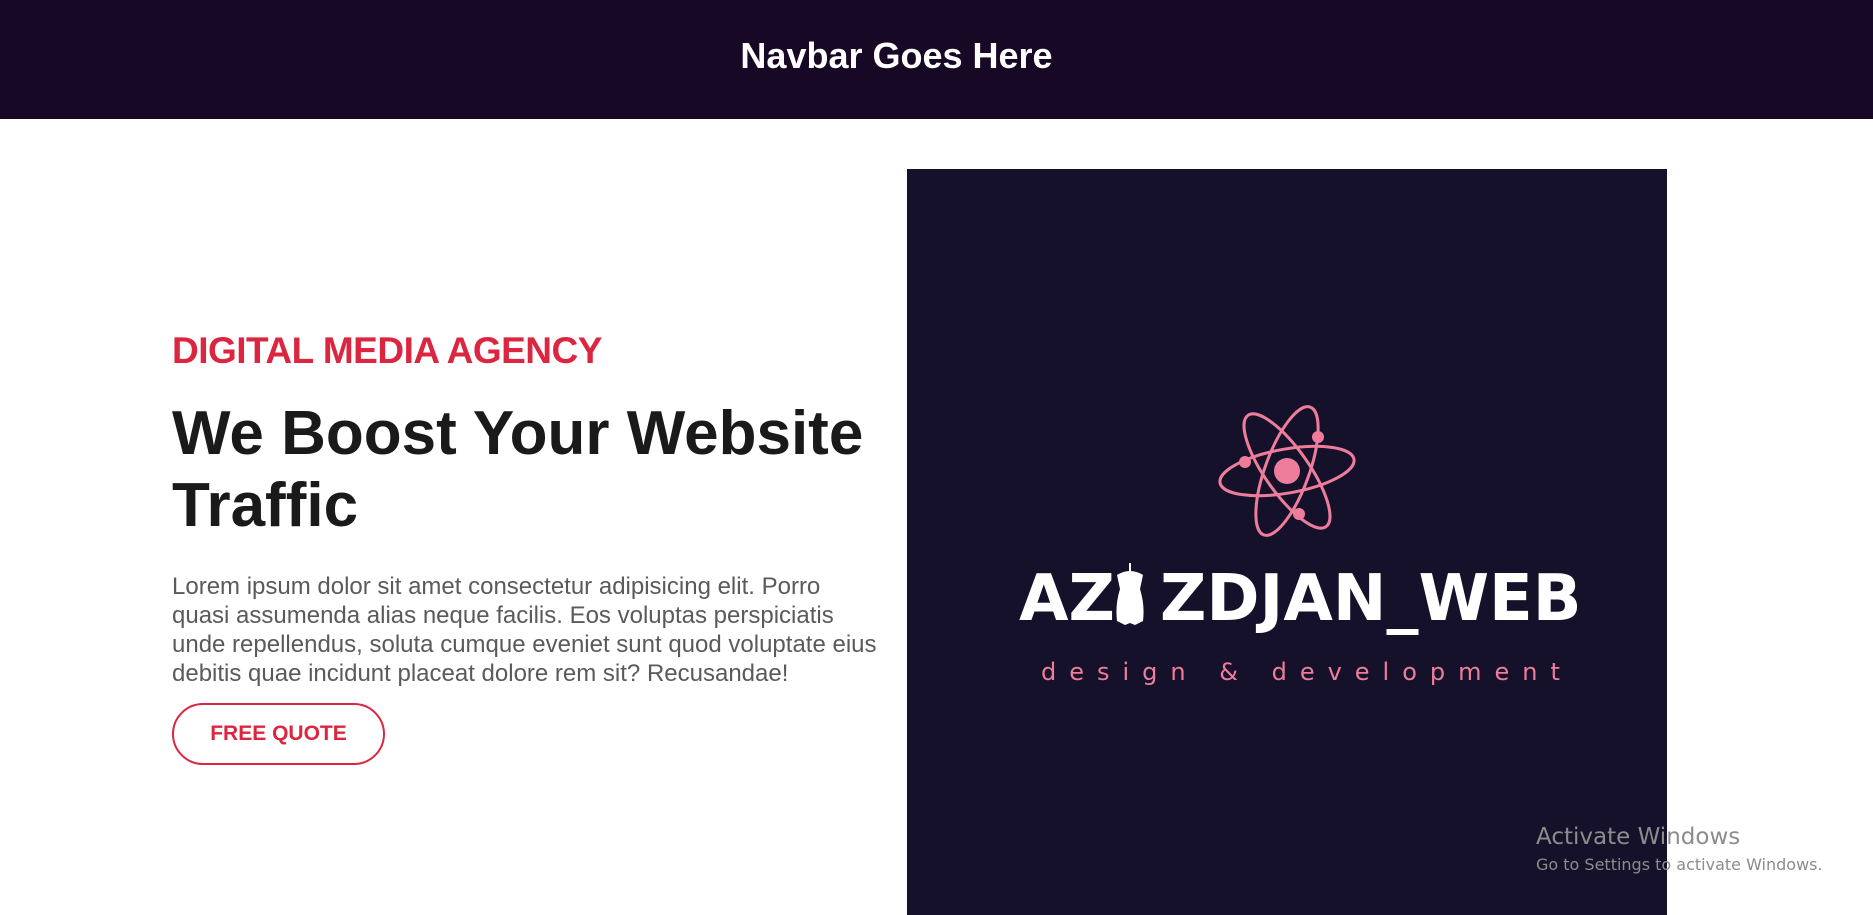 This screenshot has height=915, width=1873. Describe the element at coordinates (1371, 599) in the screenshot. I see `svg-text: ZDJAN_WEB` at that location.